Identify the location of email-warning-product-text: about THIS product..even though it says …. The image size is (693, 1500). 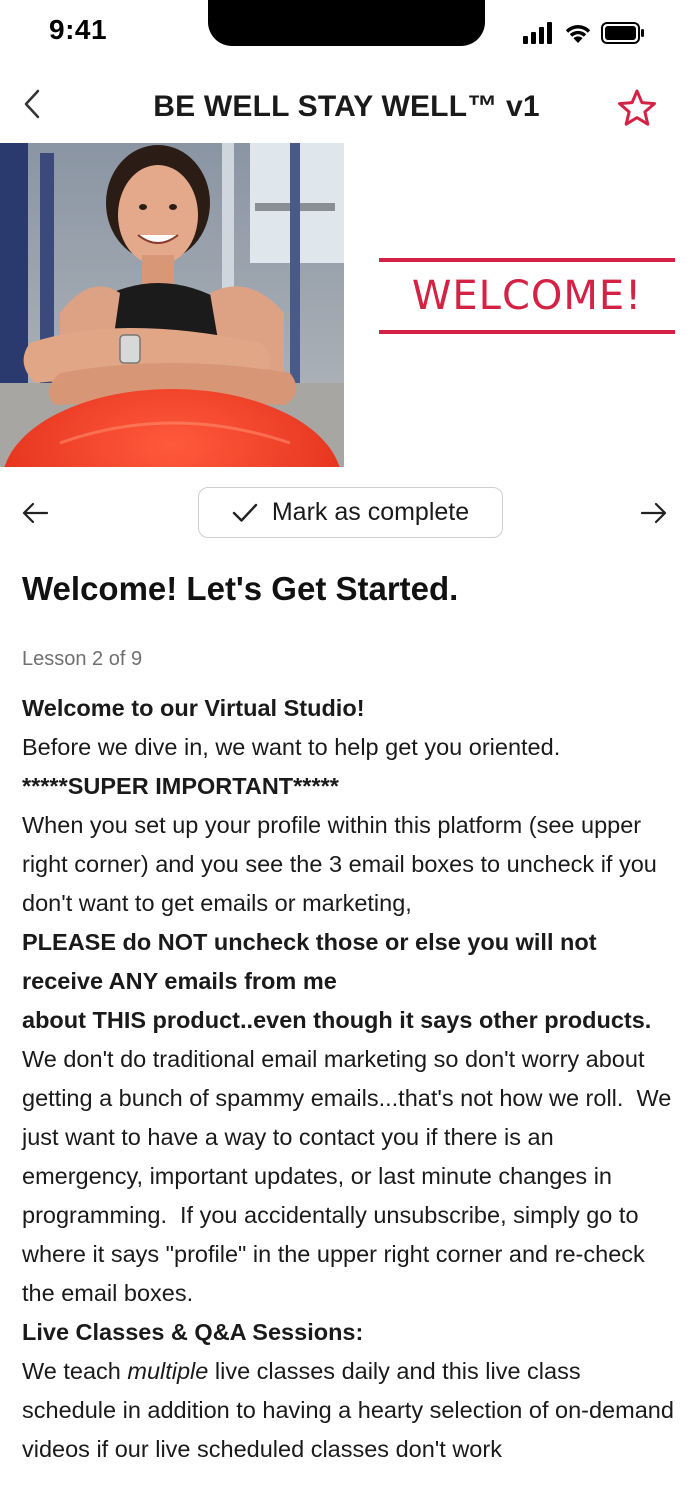
(337, 1020).